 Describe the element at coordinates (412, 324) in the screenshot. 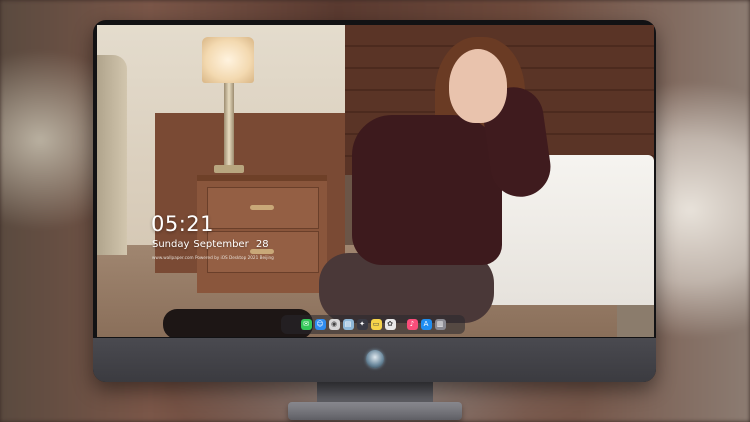

I see `music-icon: ♪` at that location.